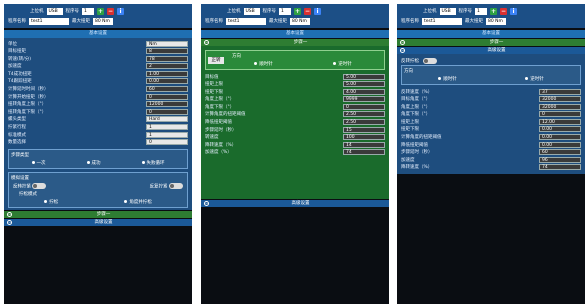  I want to click on direction-tab: 正转, so click(216, 60).